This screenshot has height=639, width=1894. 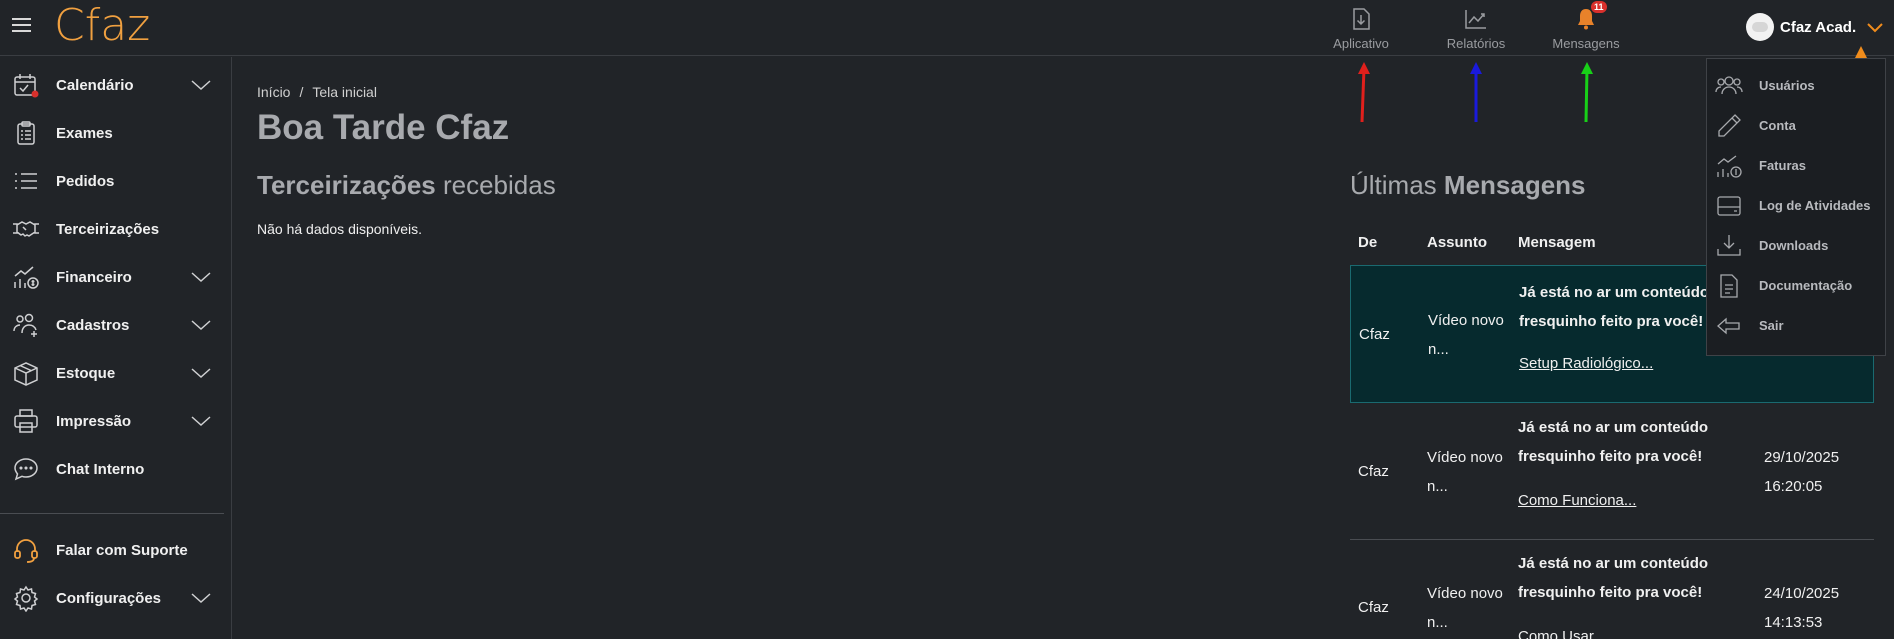 I want to click on menu-item-label: Usuários, so click(x=1787, y=85).